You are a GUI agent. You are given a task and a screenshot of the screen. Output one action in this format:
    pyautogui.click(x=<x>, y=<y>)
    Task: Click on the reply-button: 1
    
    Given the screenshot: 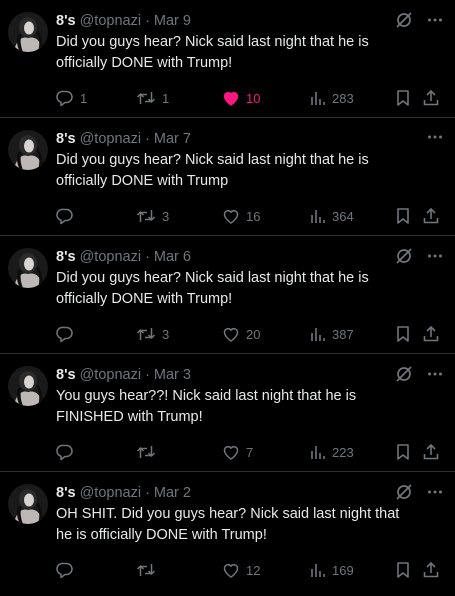 What is the action you would take?
    pyautogui.click(x=71, y=98)
    